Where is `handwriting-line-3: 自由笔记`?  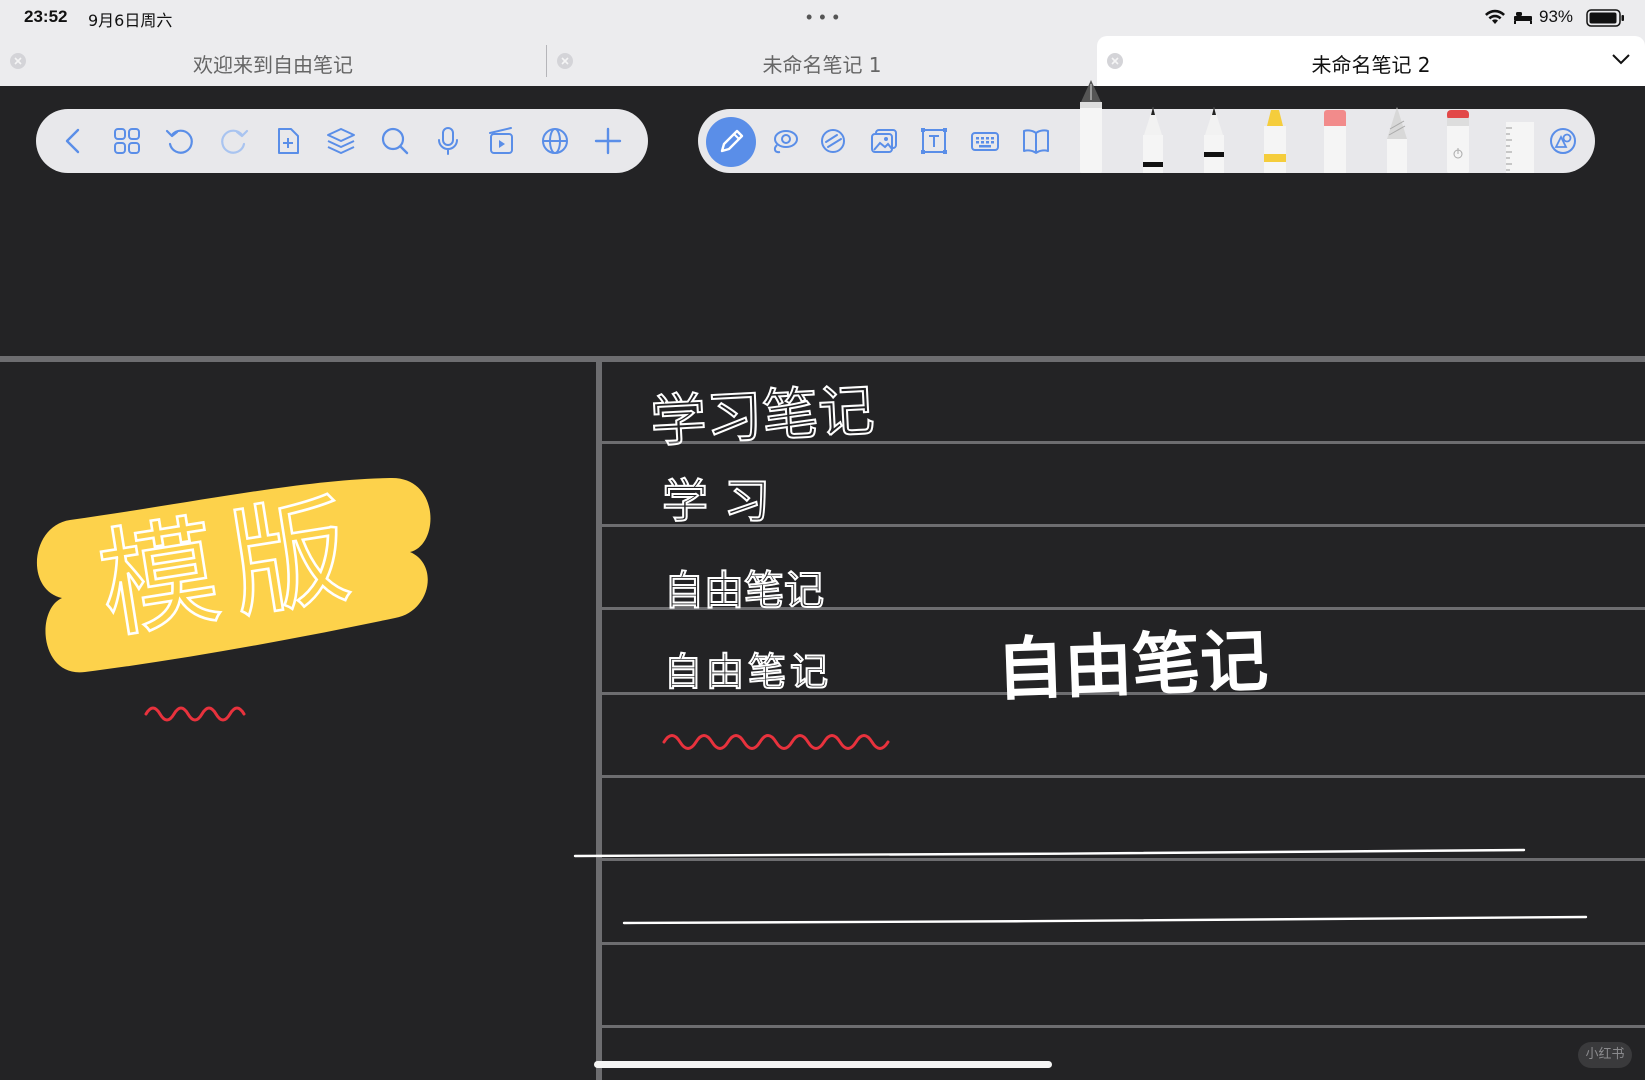 handwriting-line-3: 自由笔记 is located at coordinates (744, 591).